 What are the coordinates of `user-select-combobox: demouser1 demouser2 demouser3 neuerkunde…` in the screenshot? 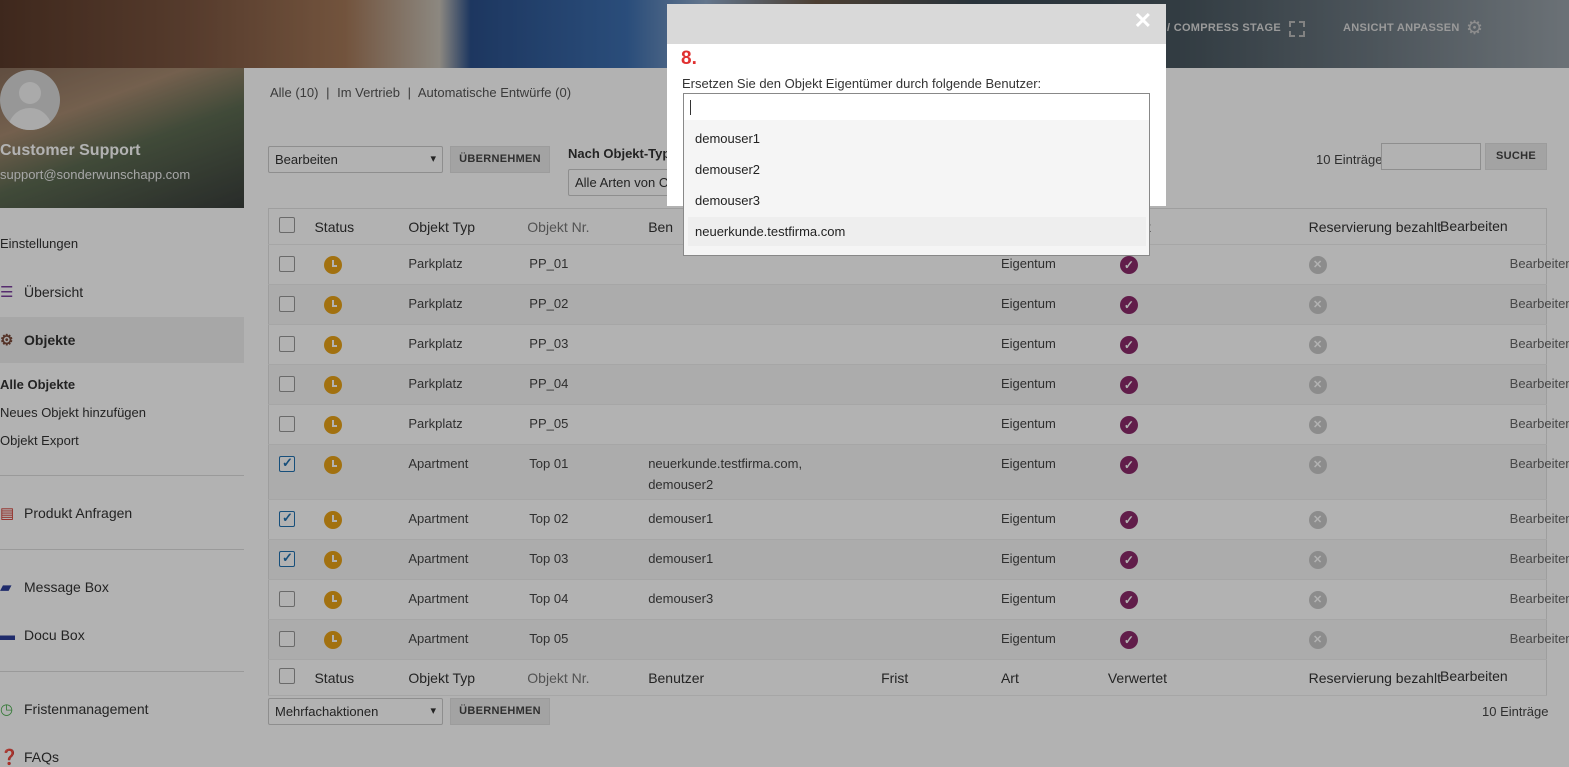 It's located at (916, 174).